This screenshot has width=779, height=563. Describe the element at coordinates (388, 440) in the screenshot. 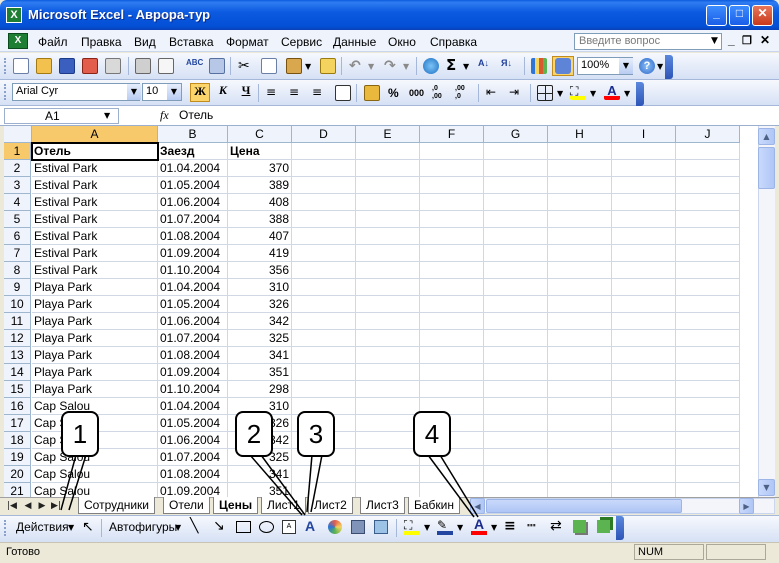

I see `cell-e18` at that location.